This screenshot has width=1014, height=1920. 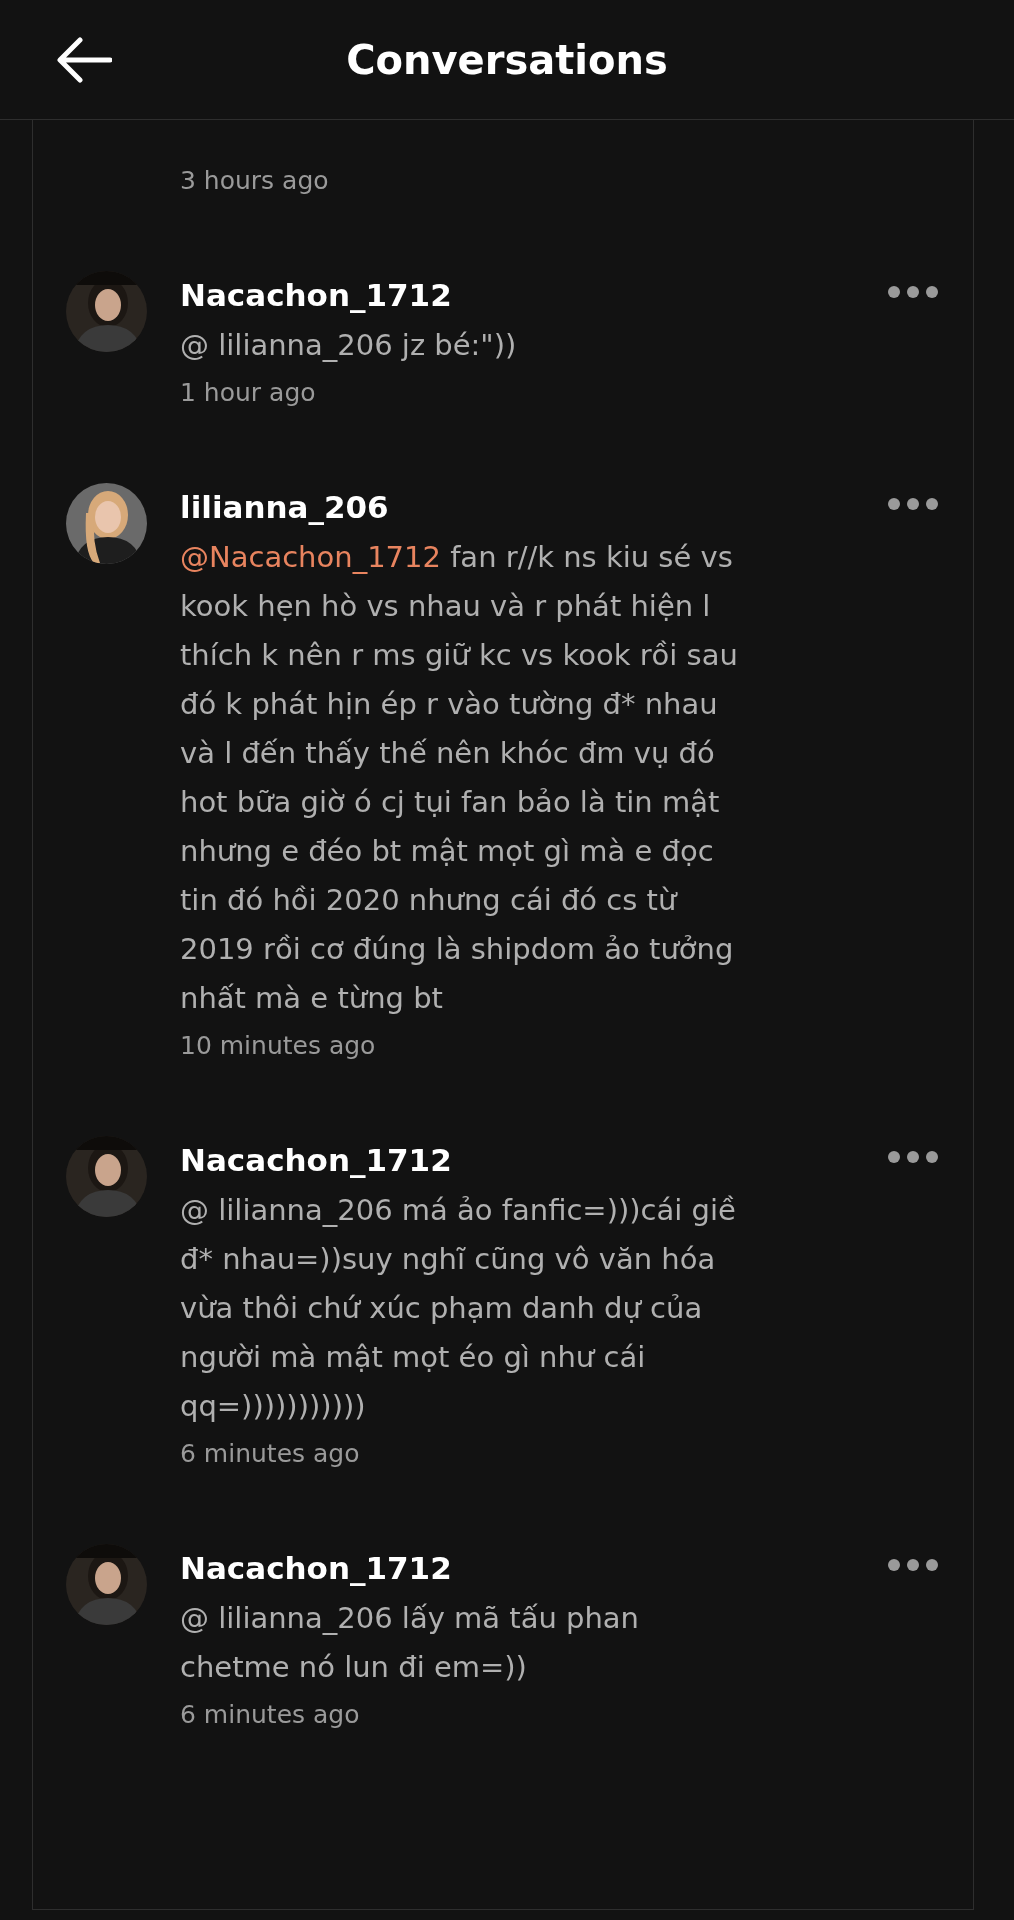 I want to click on comment-text: @Nacachon_1712 fan r//k ns kiu sé vs kook hẹn hò vs nhau và r phát hiện l thích k nên r ms giữ kc vs kook rồi sau đó k phát hịn ép r vào tường đ* nhau và l đến thấy thế nên khóc đm vụ đó hot bữa giờ ó cj tụi fan bảo là tin mật nhưng e đéo bt mật mọt gì mà e đọc tin đó hồi 2020 nhưng cái đó cs từ 2019 rồi cơ đúng là shipdom ảo tưởng nhất mà e từng bt, so click(x=459, y=778).